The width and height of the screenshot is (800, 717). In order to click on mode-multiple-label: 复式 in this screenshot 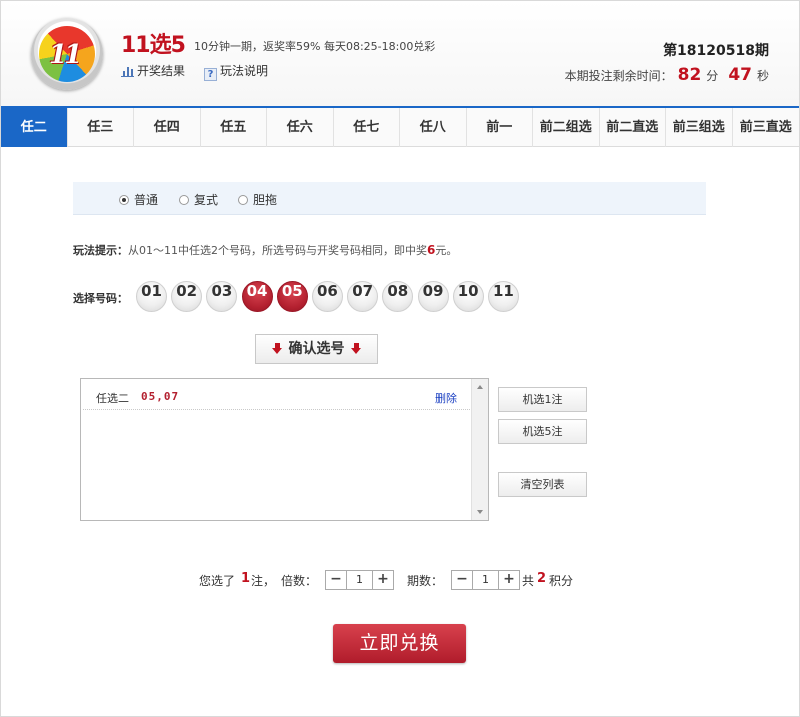, I will do `click(206, 200)`.